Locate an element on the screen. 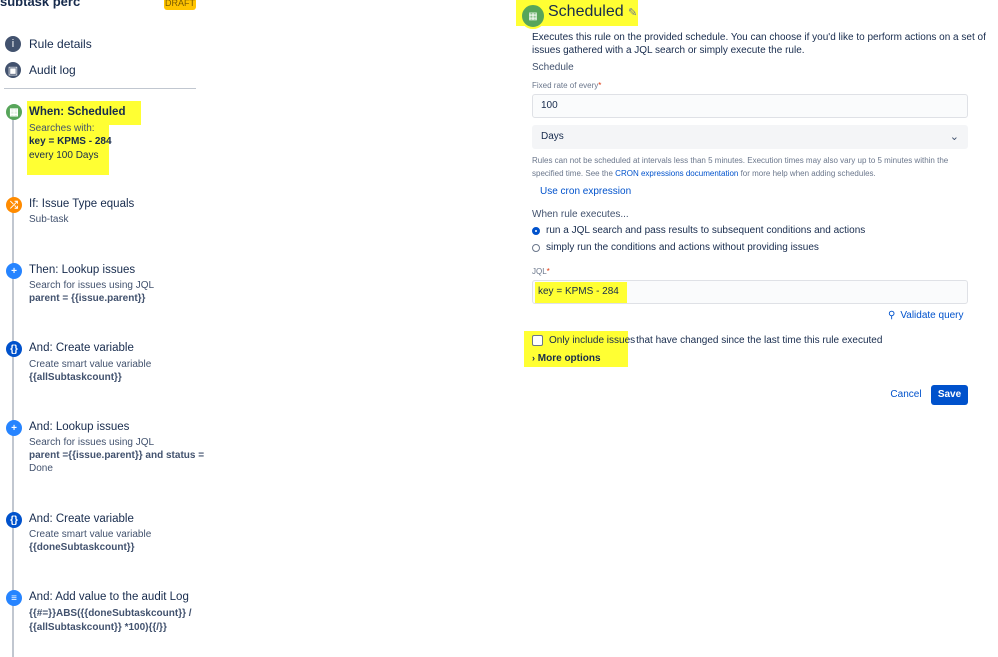 The image size is (998, 657). shuffle-icon: ⤮ is located at coordinates (14, 205).